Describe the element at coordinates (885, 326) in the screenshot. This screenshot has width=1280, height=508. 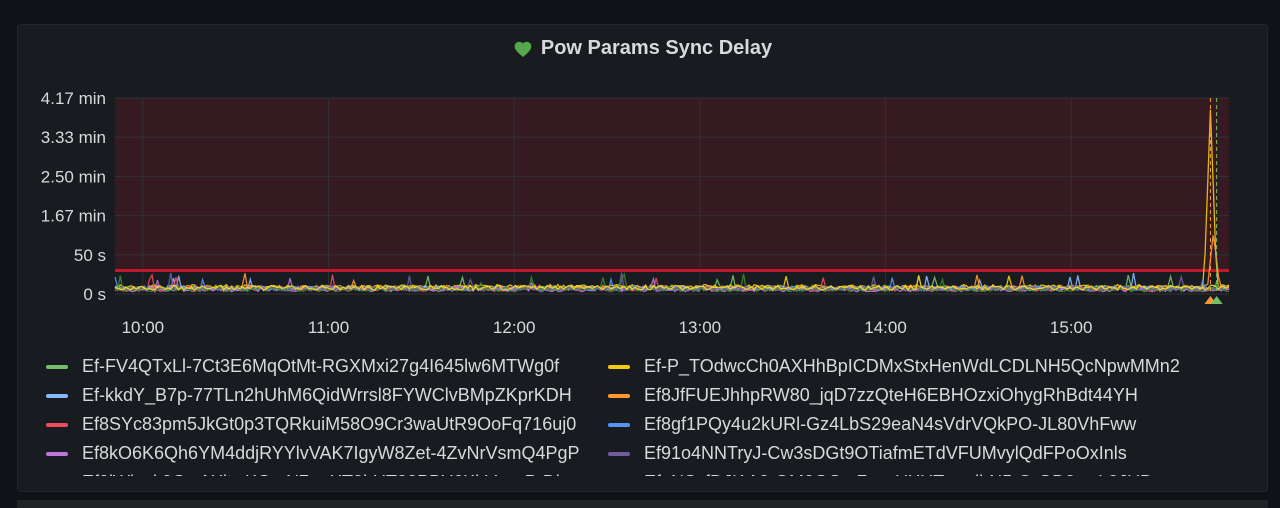
I see `x-tick-label: 14:00` at that location.